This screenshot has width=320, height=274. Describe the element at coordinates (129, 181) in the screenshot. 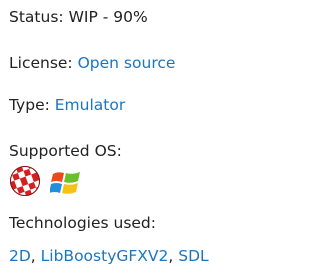

I see `supported-os-icons` at that location.